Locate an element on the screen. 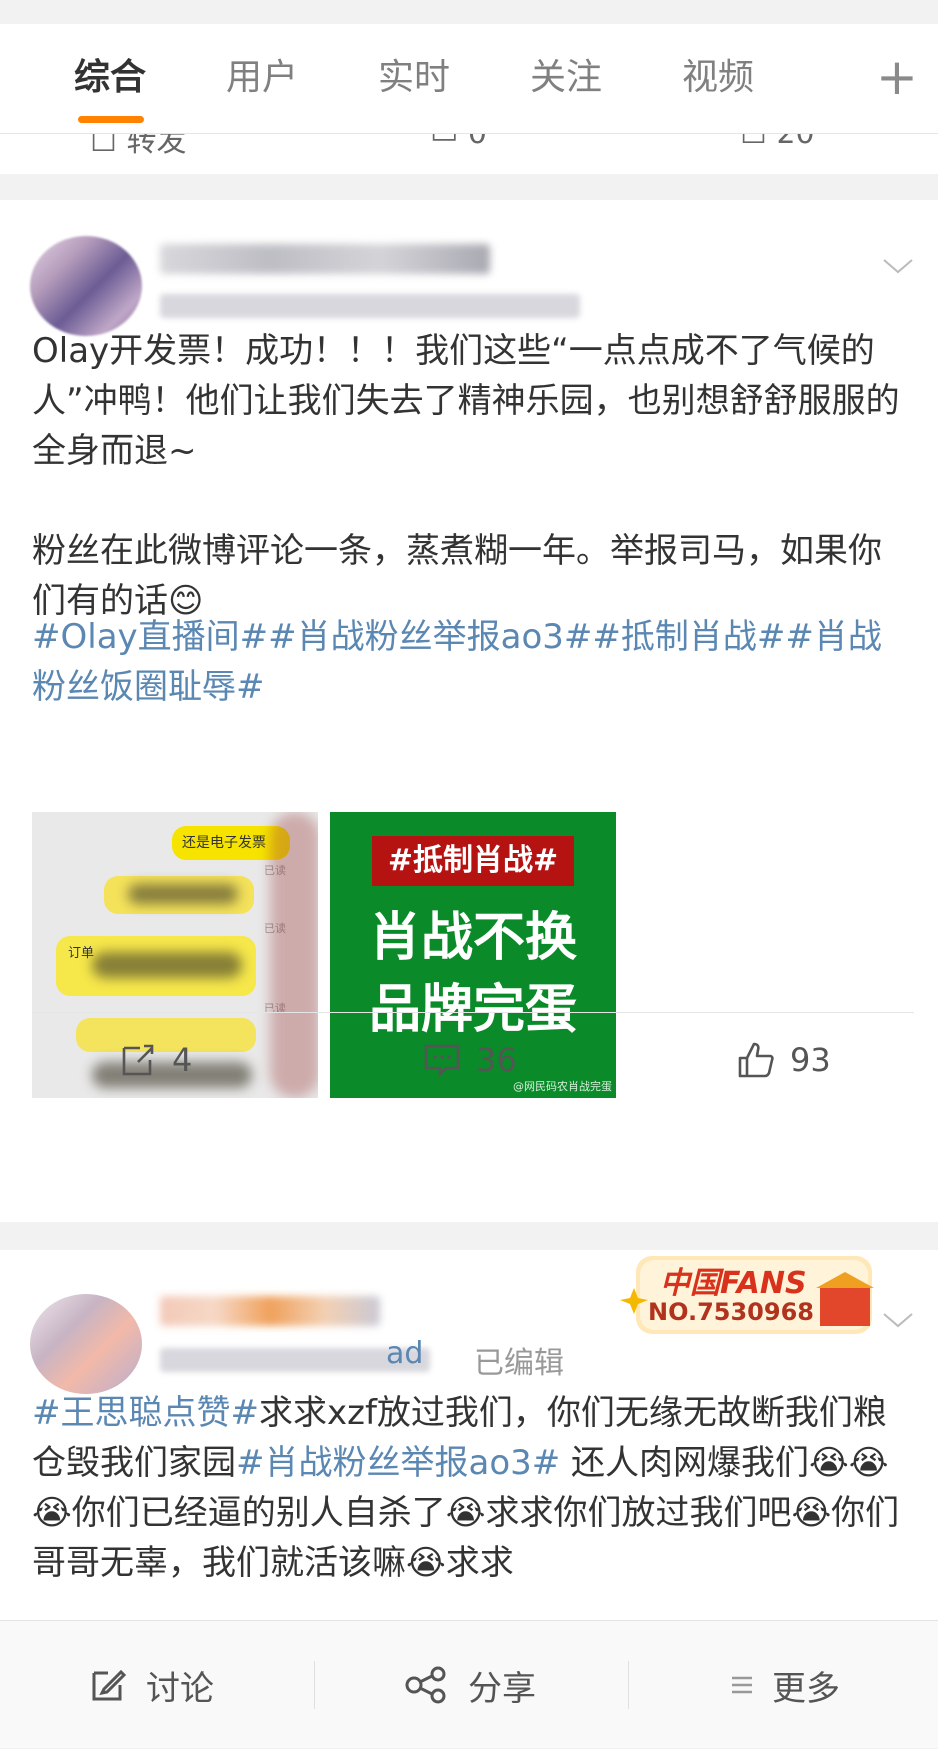 This screenshot has height=1749, width=938. badge-title: 中国FANS is located at coordinates (733, 1283).